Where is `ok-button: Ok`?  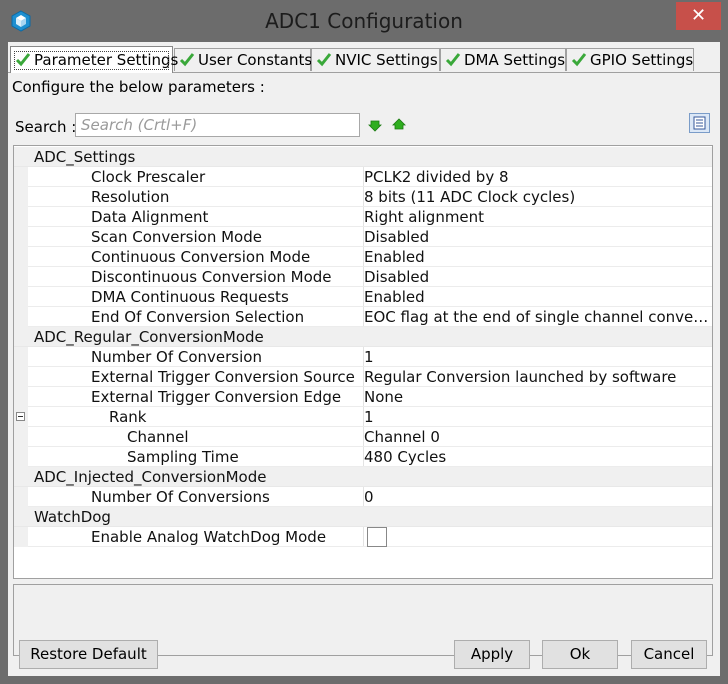
ok-button: Ok is located at coordinates (580, 654).